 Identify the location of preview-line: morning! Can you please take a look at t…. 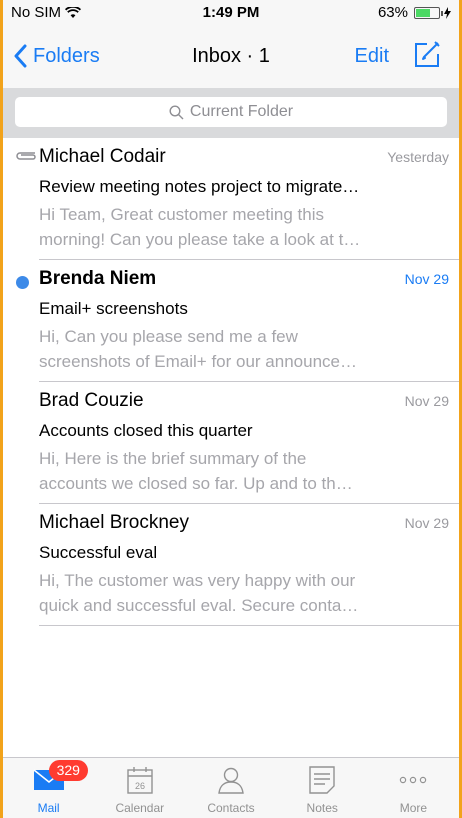
(200, 239).